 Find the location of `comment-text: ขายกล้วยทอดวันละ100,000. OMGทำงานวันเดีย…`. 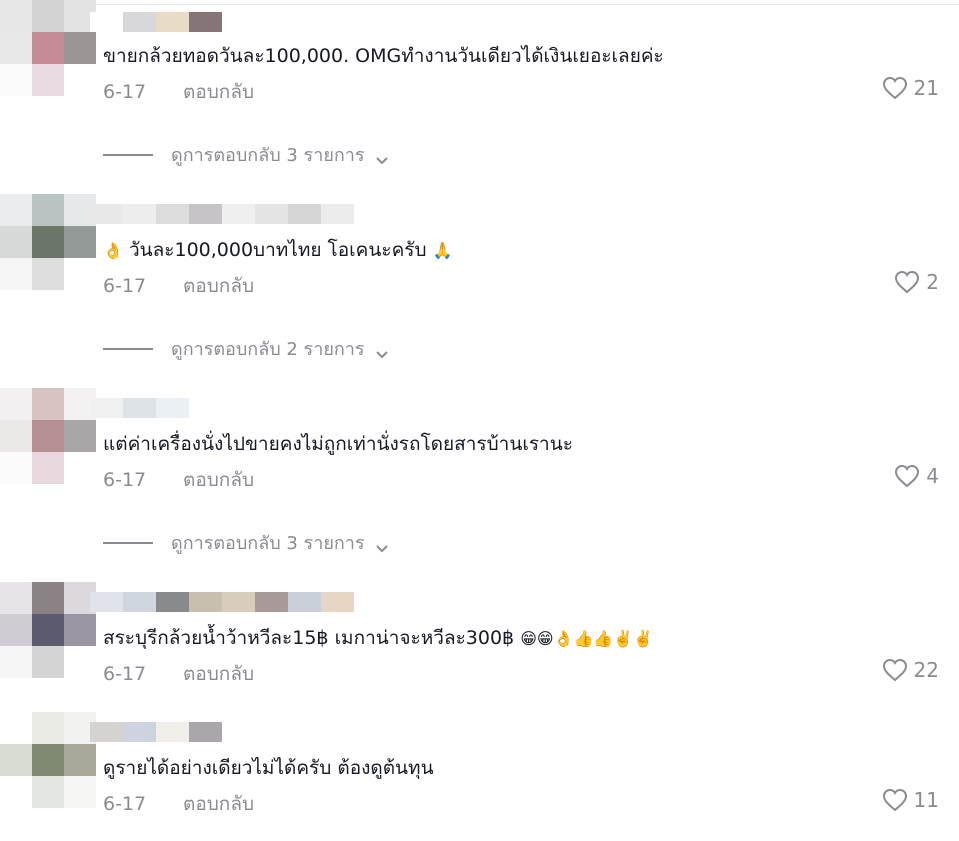

comment-text: ขายกล้วยทอดวันละ100,000. OMGทำงานวันเดีย… is located at coordinates (383, 56).